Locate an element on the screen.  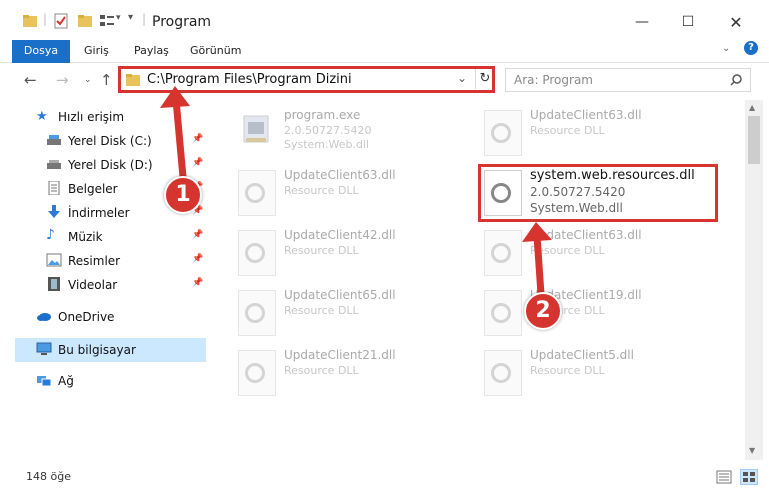
step-badge-2: 2 is located at coordinates (543, 311).